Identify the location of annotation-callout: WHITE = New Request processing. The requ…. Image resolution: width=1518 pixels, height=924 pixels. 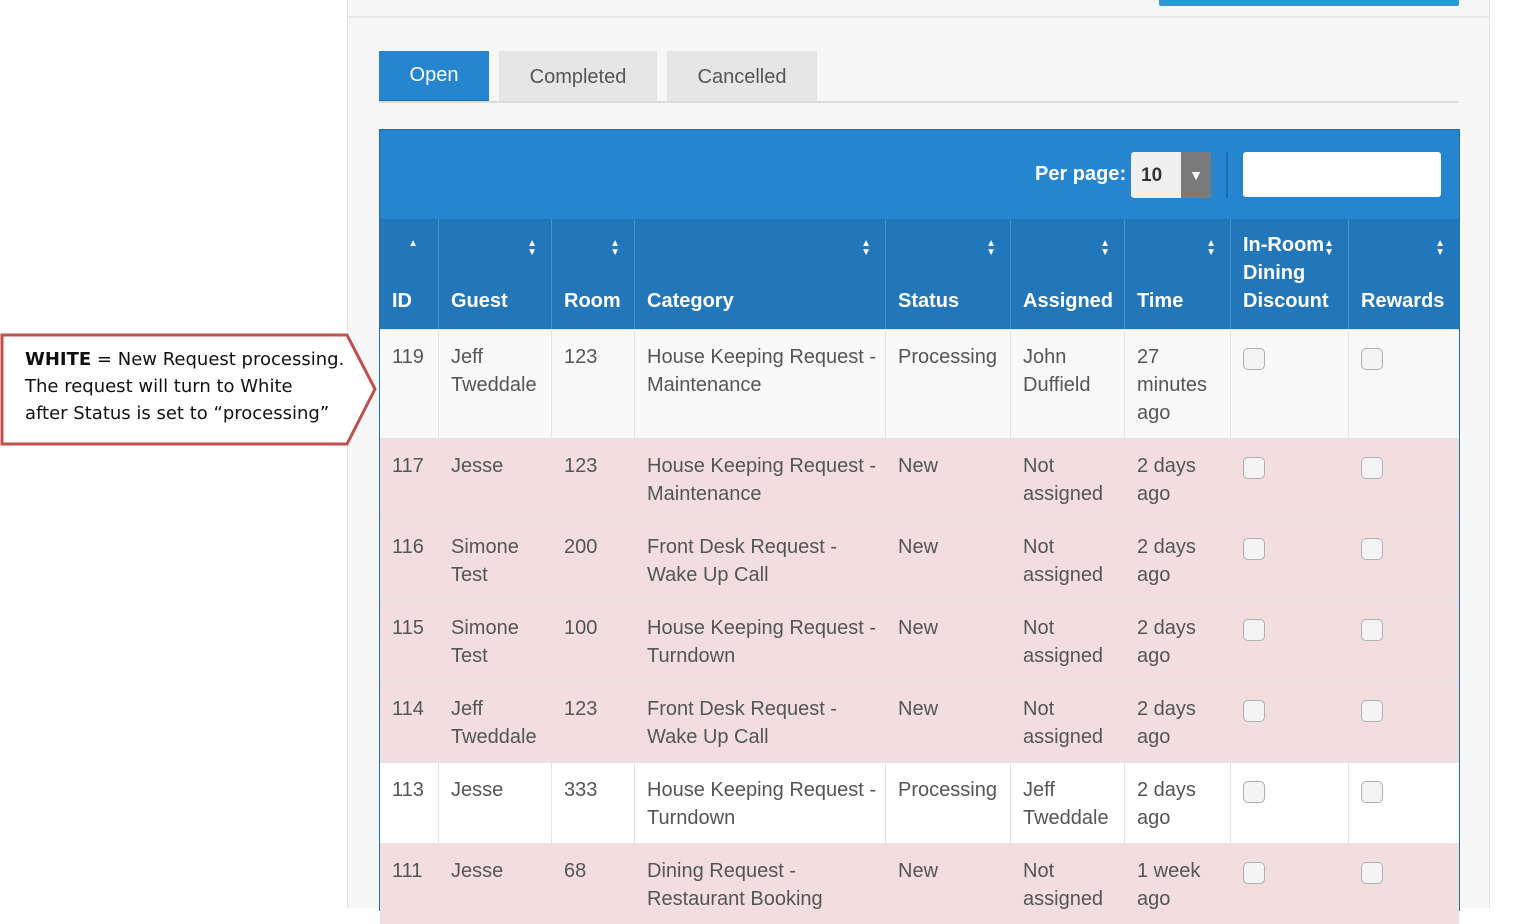
(190, 390).